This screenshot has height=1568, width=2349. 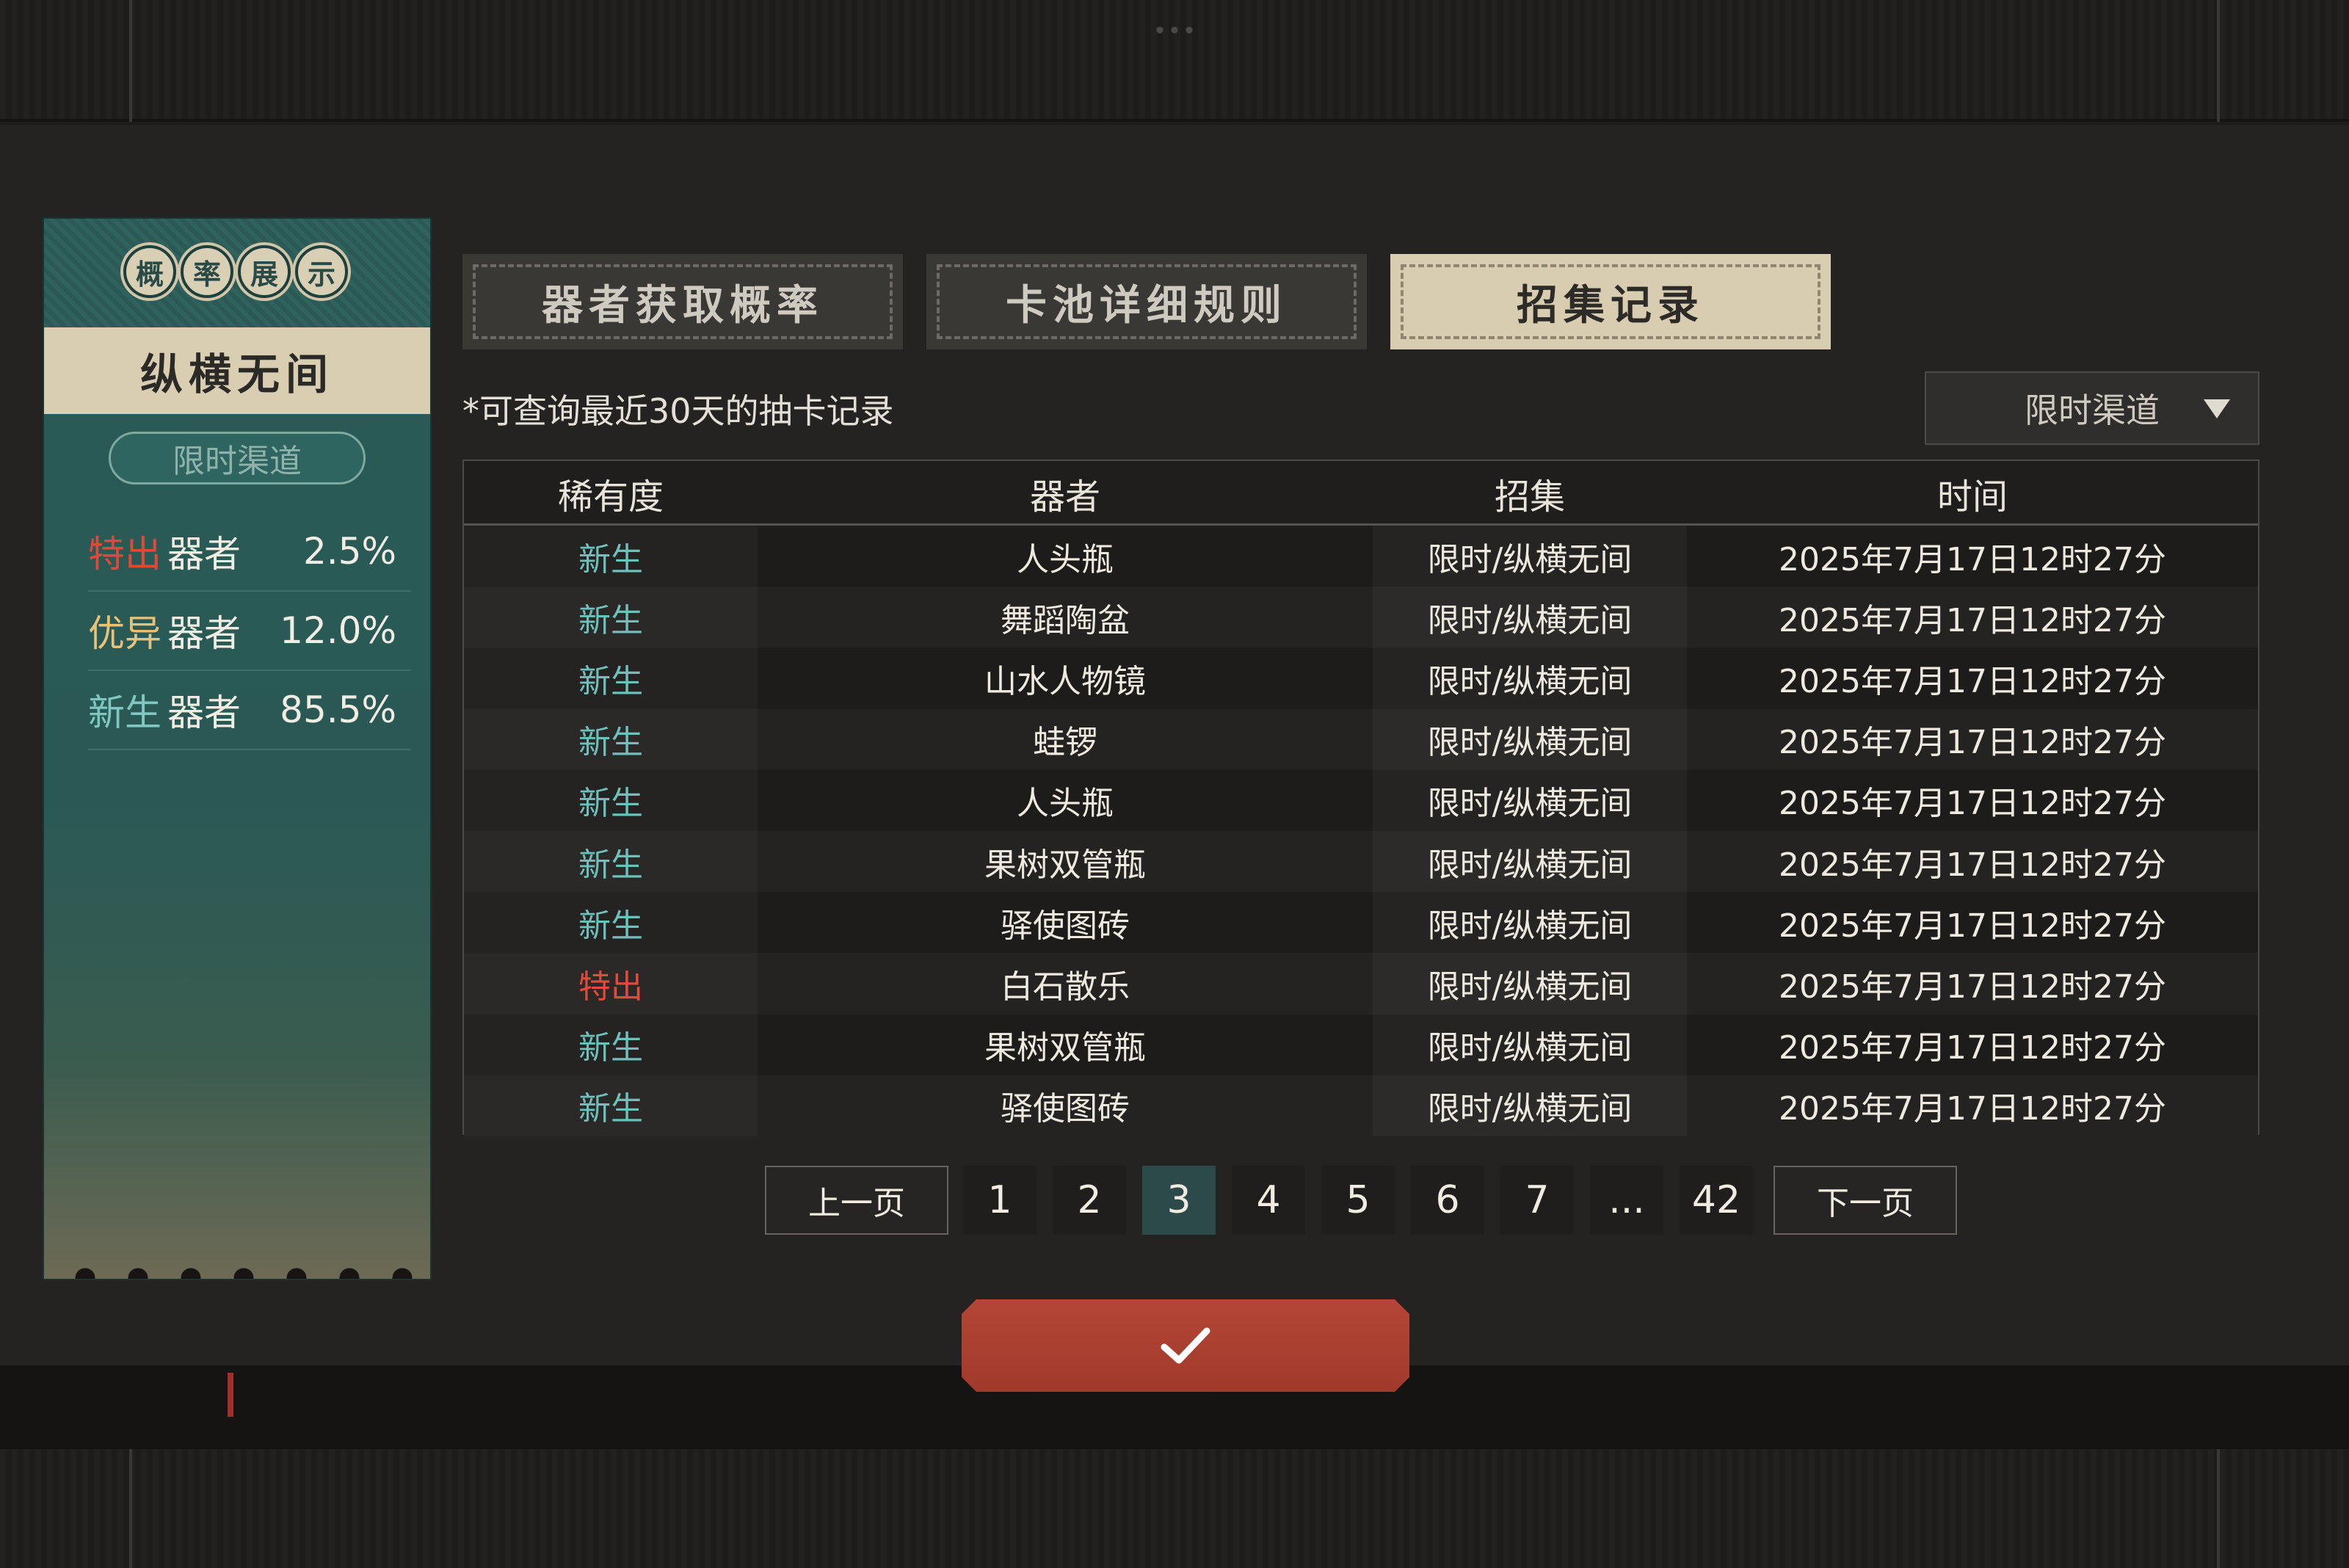 I want to click on page-button: 42, so click(x=1716, y=1200).